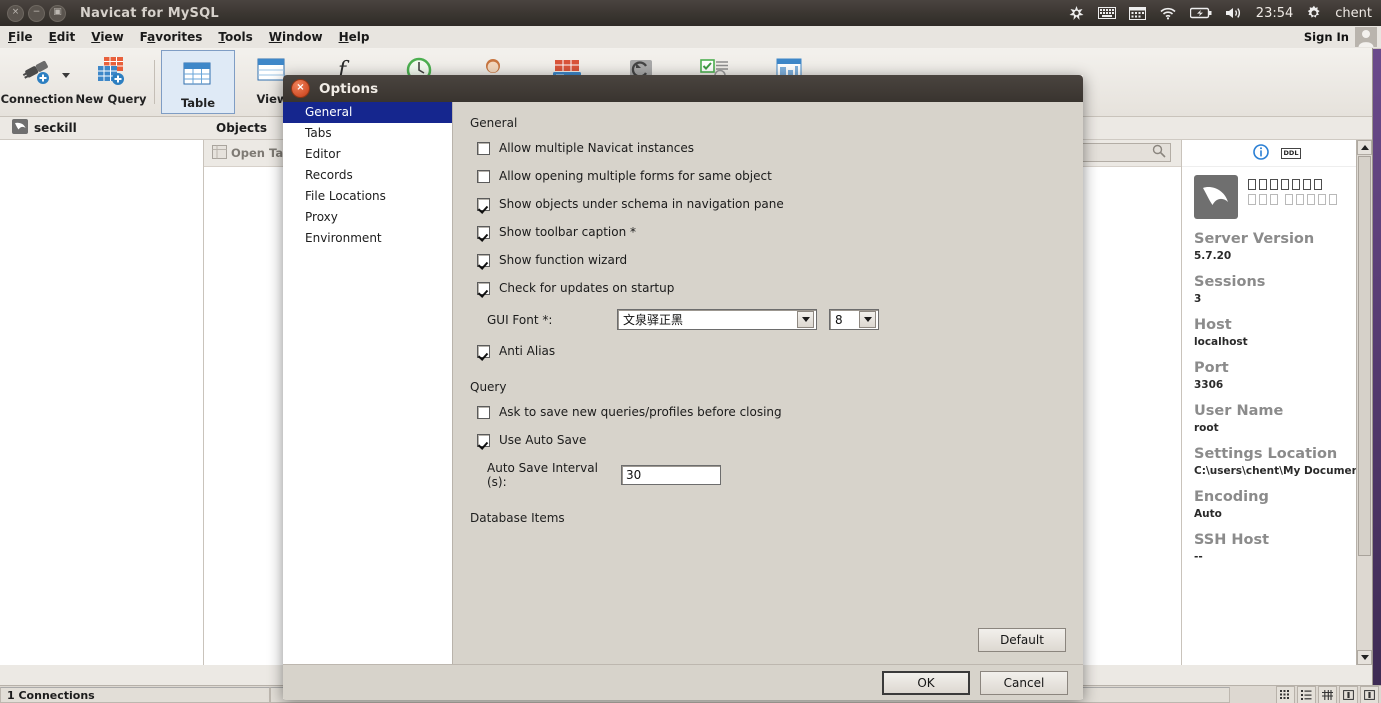 Image resolution: width=1381 pixels, height=703 pixels. What do you see at coordinates (1208, 514) in the screenshot?
I see `info-field-value: Auto` at bounding box center [1208, 514].